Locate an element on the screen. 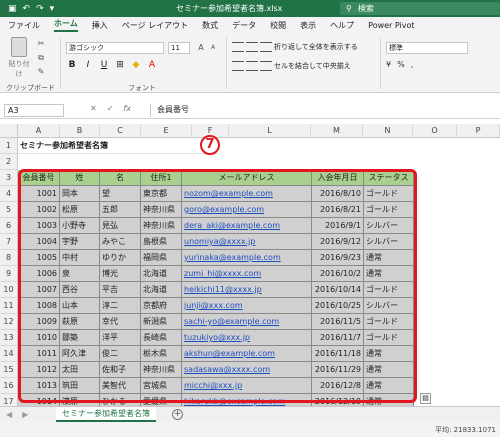  increase-font-icon: A is located at coordinates (201, 48).